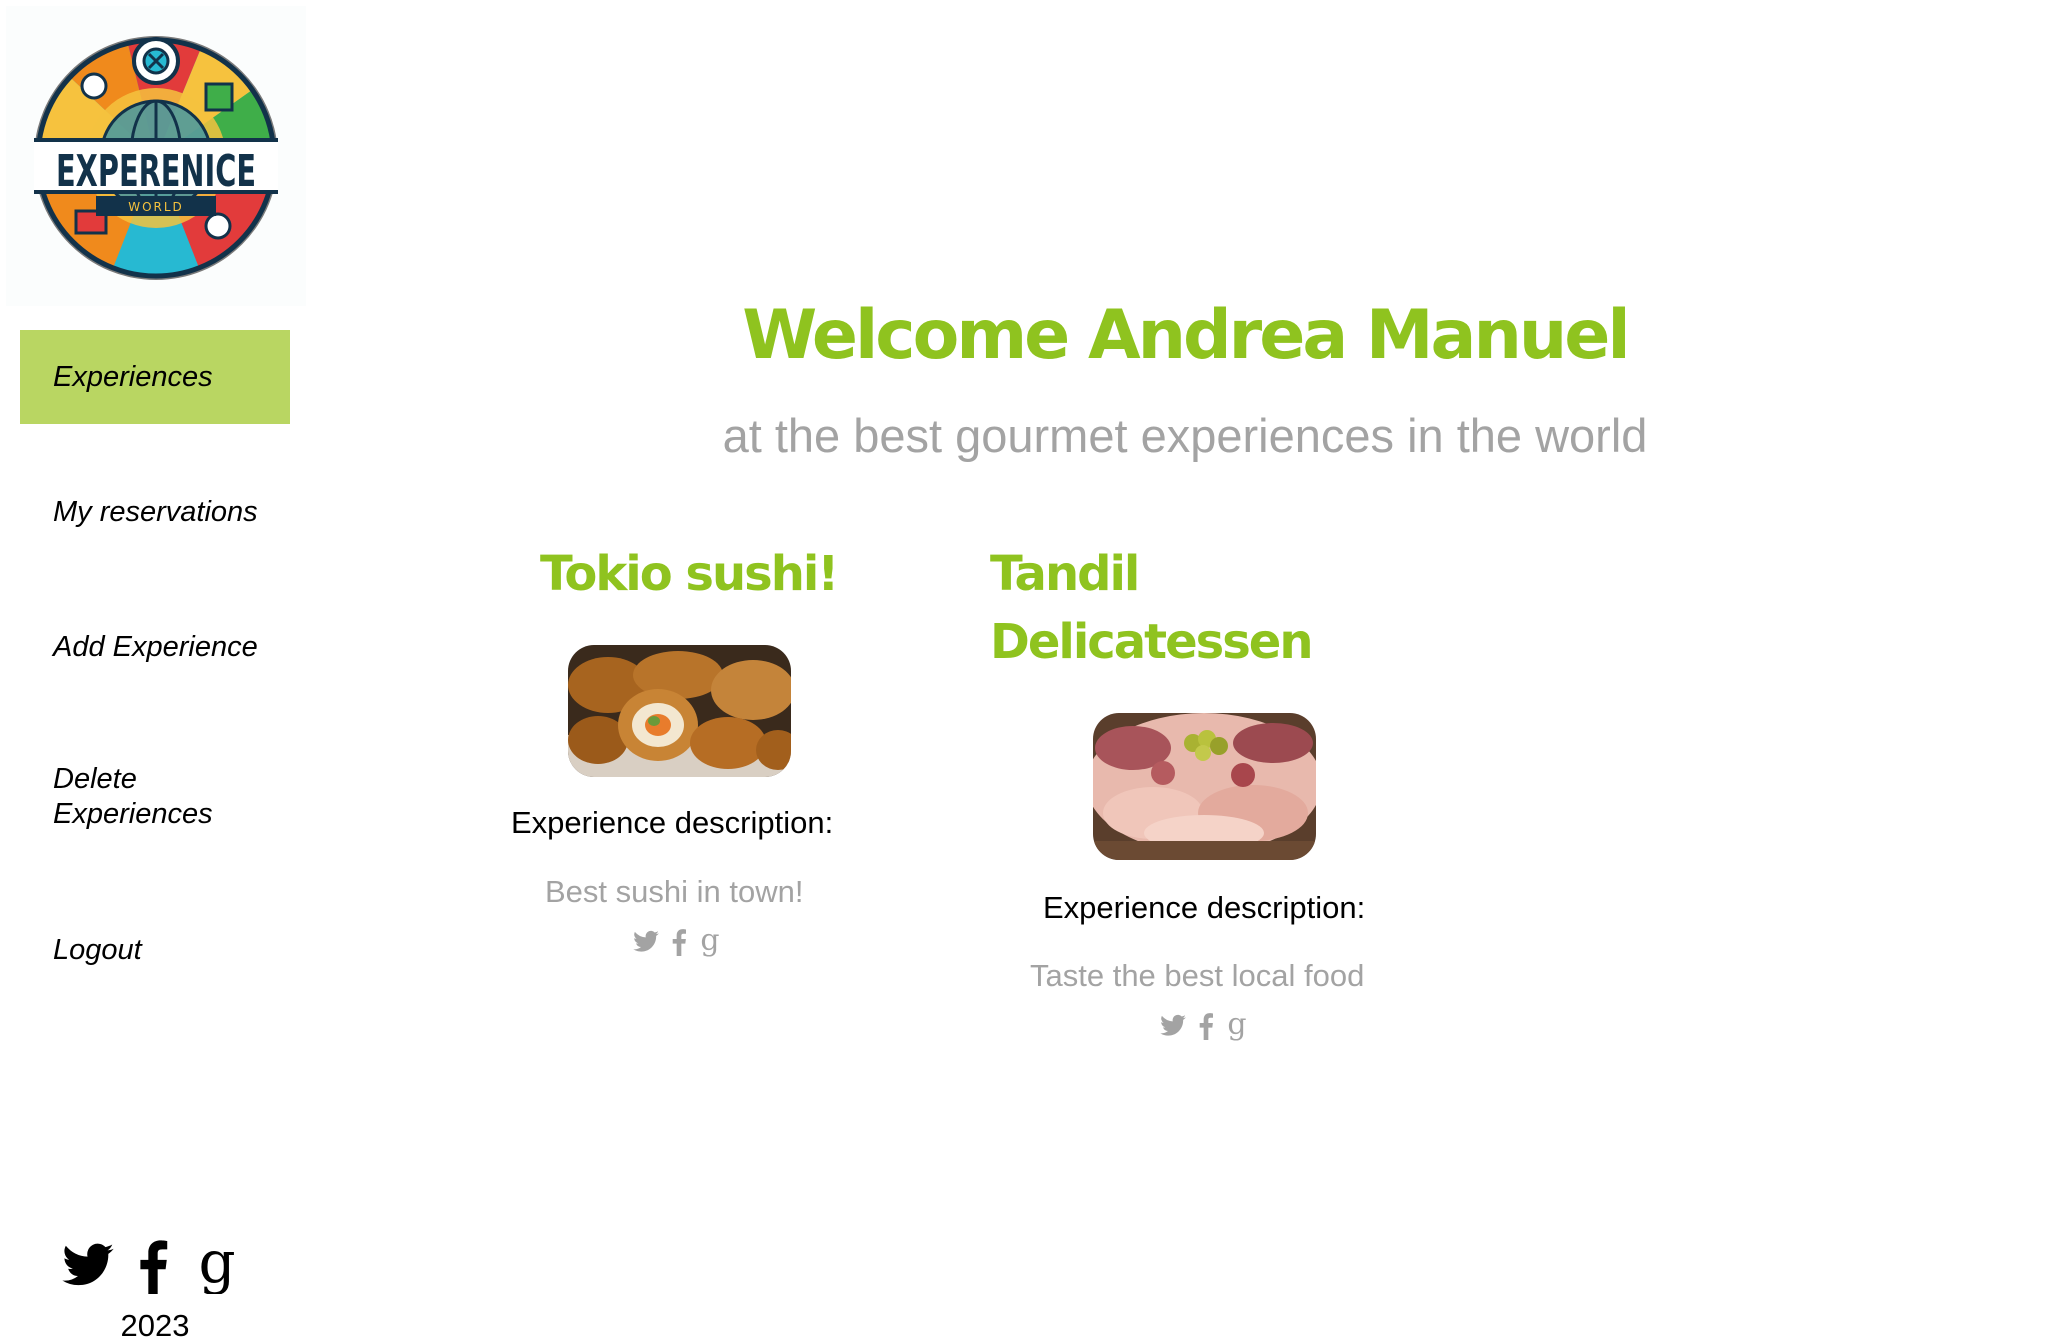 Image resolution: width=2048 pixels, height=1344 pixels. I want to click on sidebar-item-label: Logout, so click(97, 949).